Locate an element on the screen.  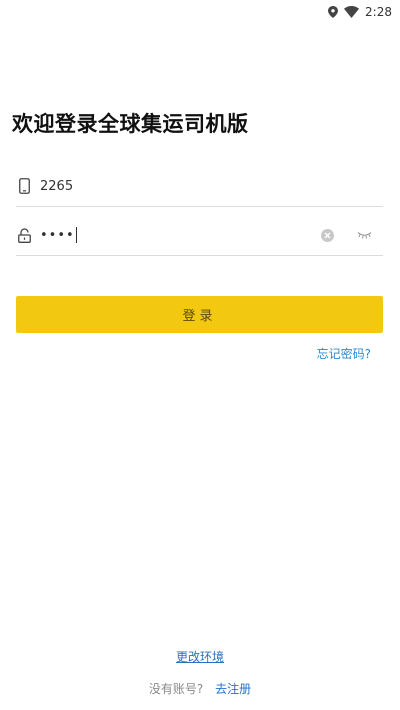
wifi-icon is located at coordinates (352, 12).